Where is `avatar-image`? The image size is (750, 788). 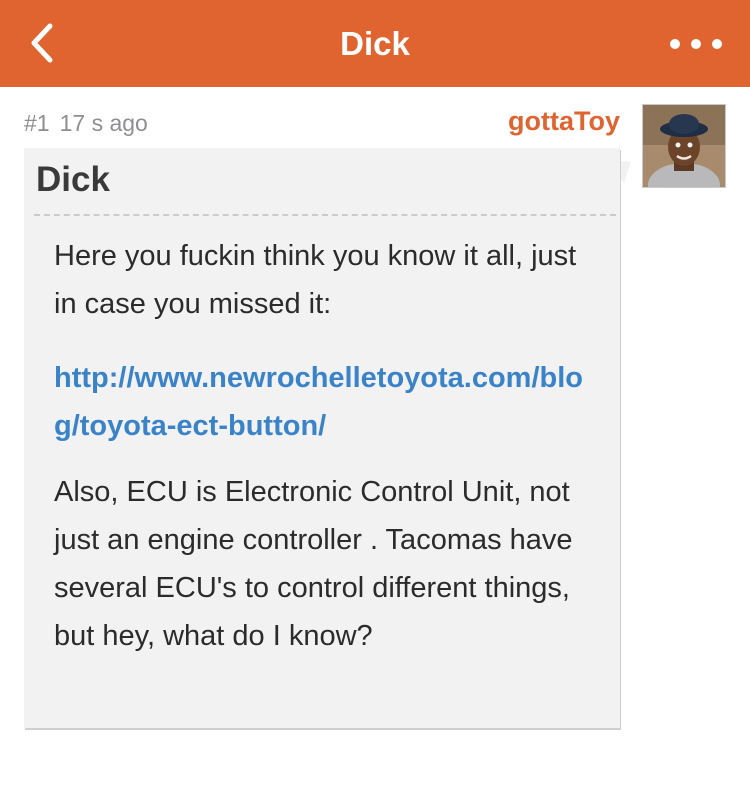 avatar-image is located at coordinates (684, 146).